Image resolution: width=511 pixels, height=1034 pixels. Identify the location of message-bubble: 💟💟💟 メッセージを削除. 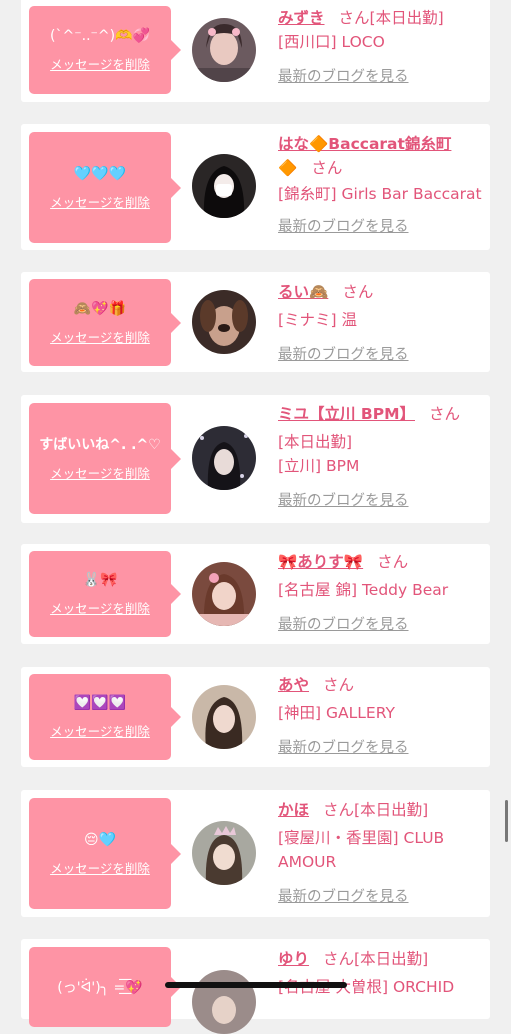
(105, 717).